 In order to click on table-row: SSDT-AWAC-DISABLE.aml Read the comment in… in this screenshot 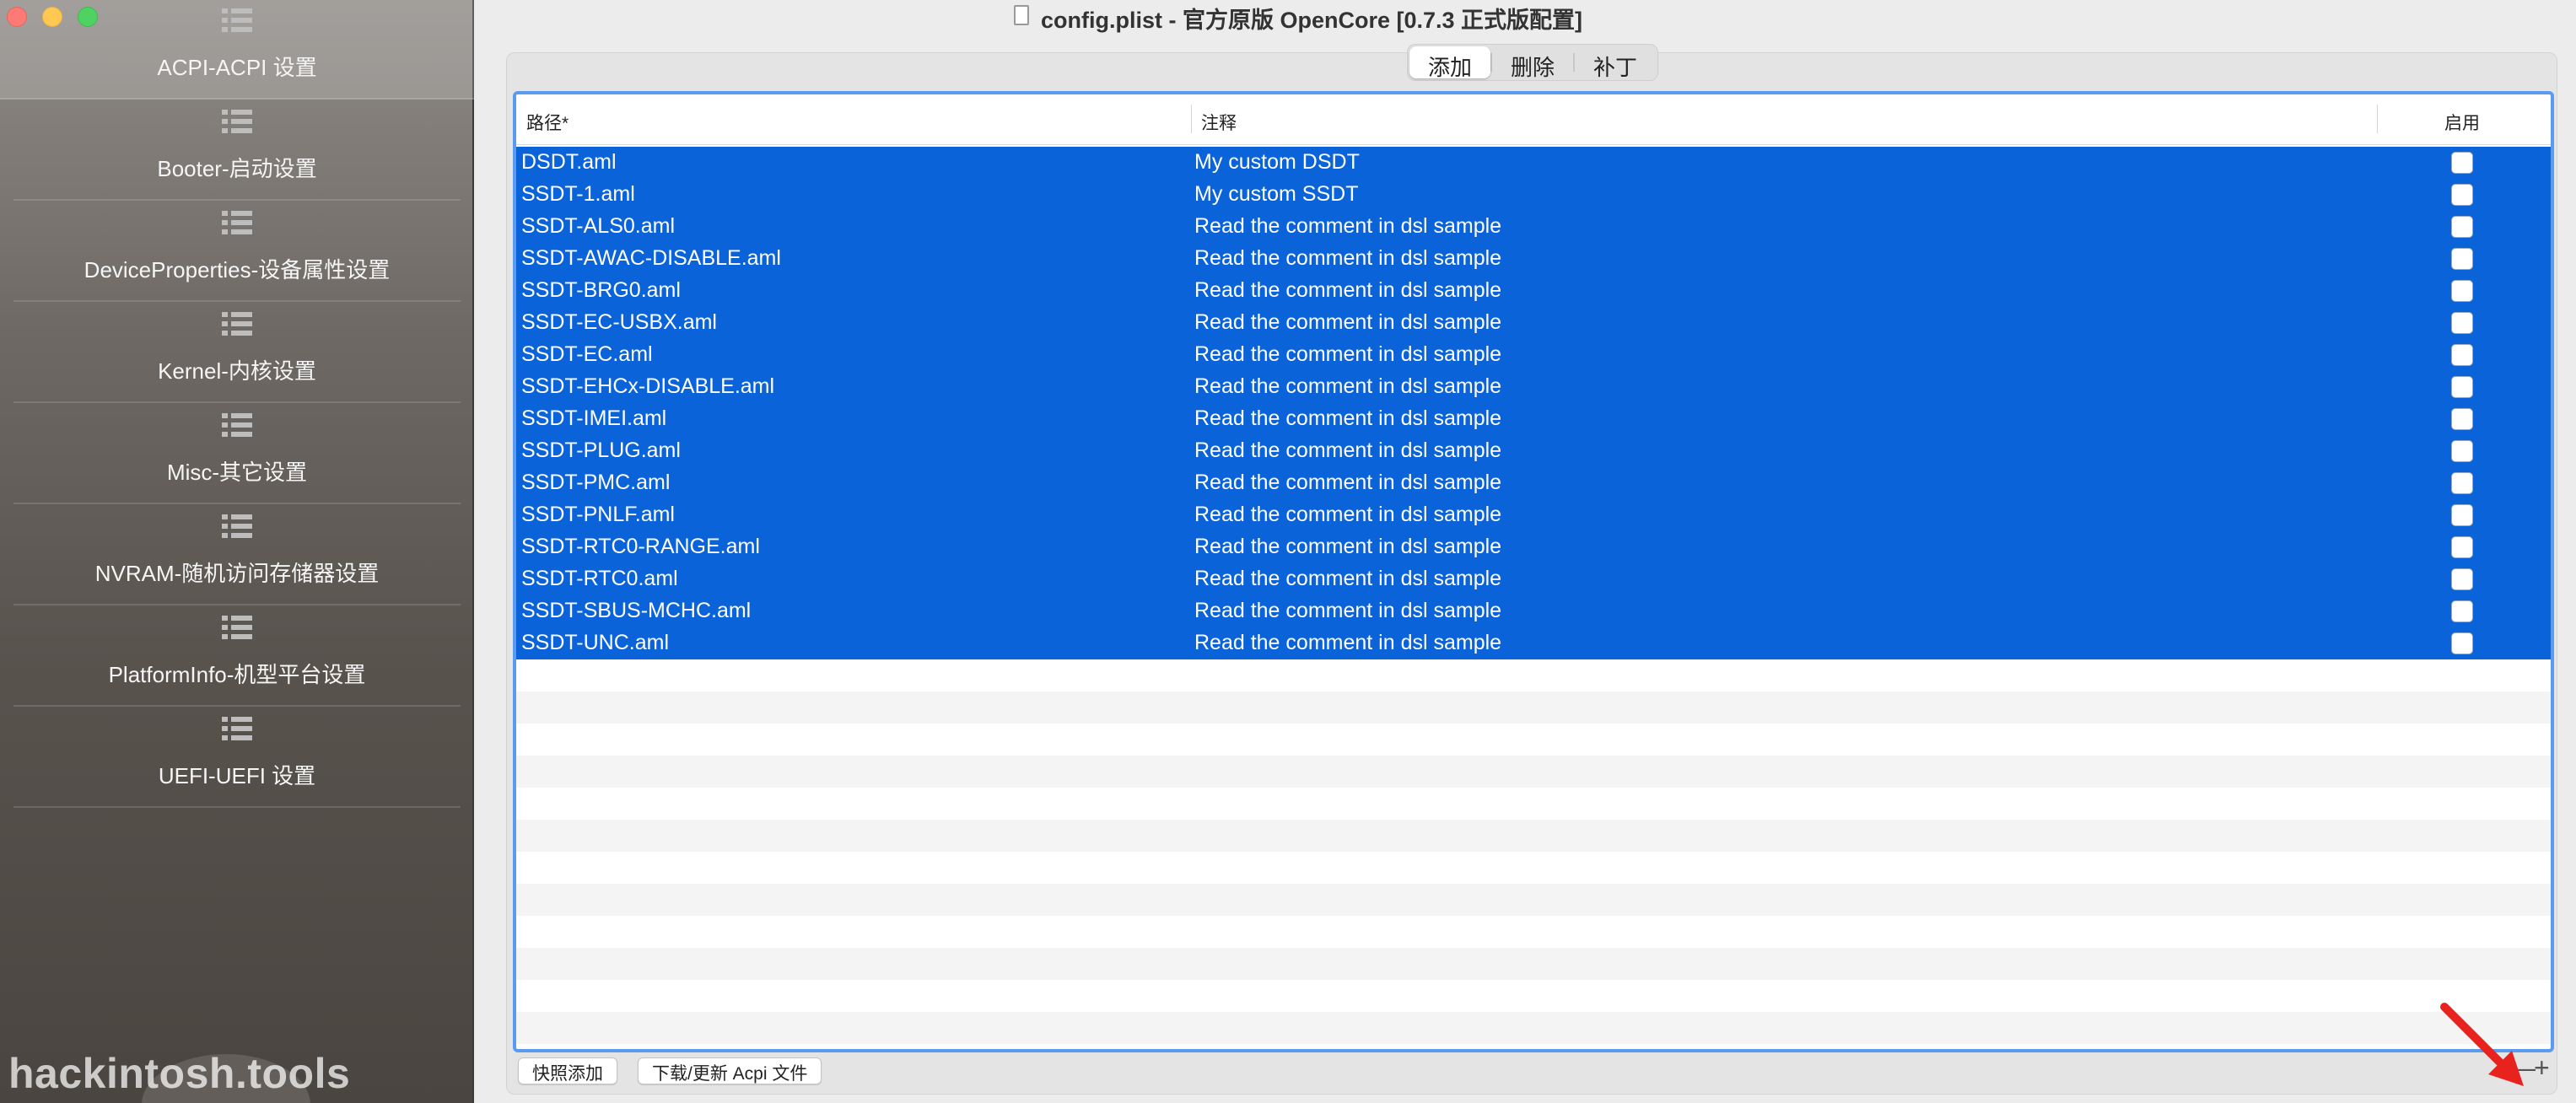, I will do `click(1533, 259)`.